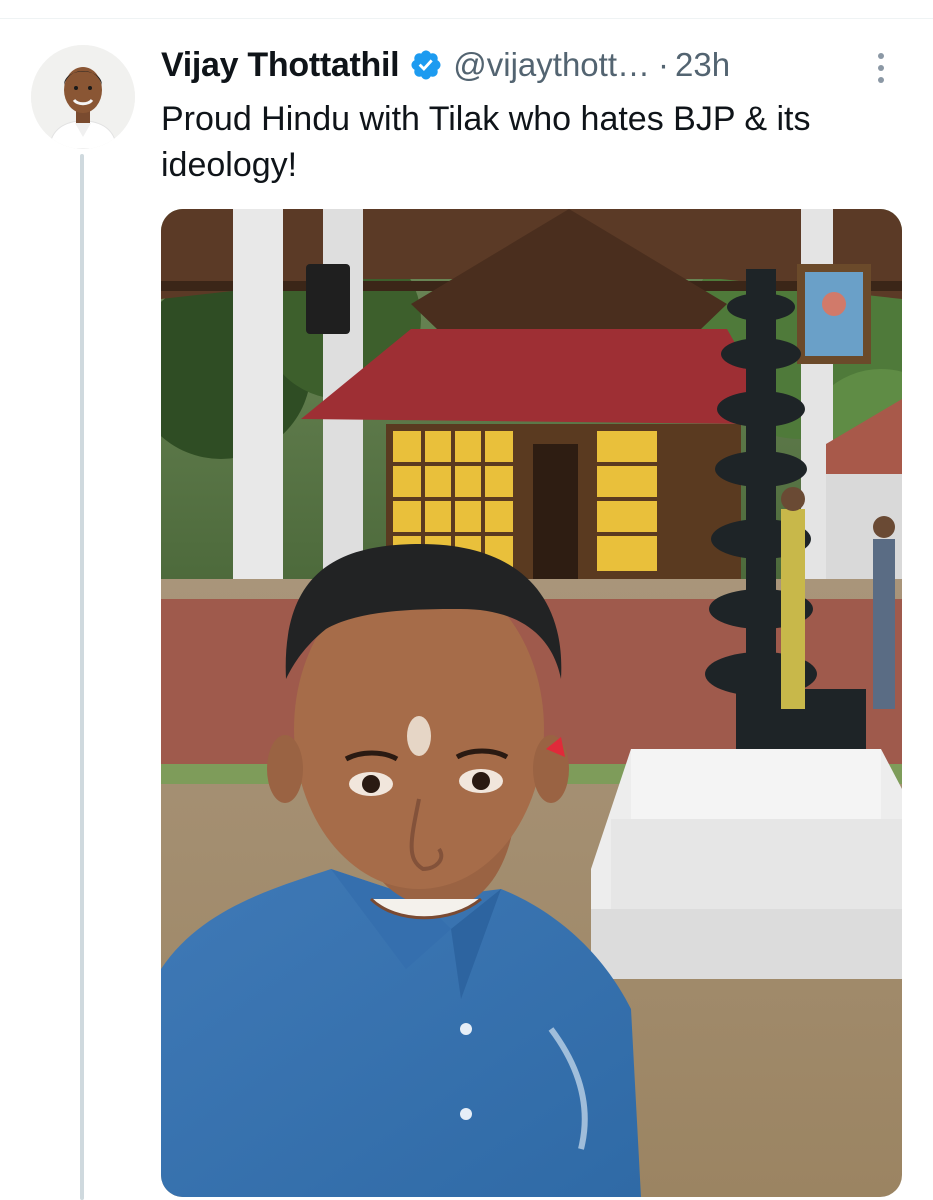 Image resolution: width=933 pixels, height=1200 pixels. I want to click on more-vertical-icon, so click(881, 56).